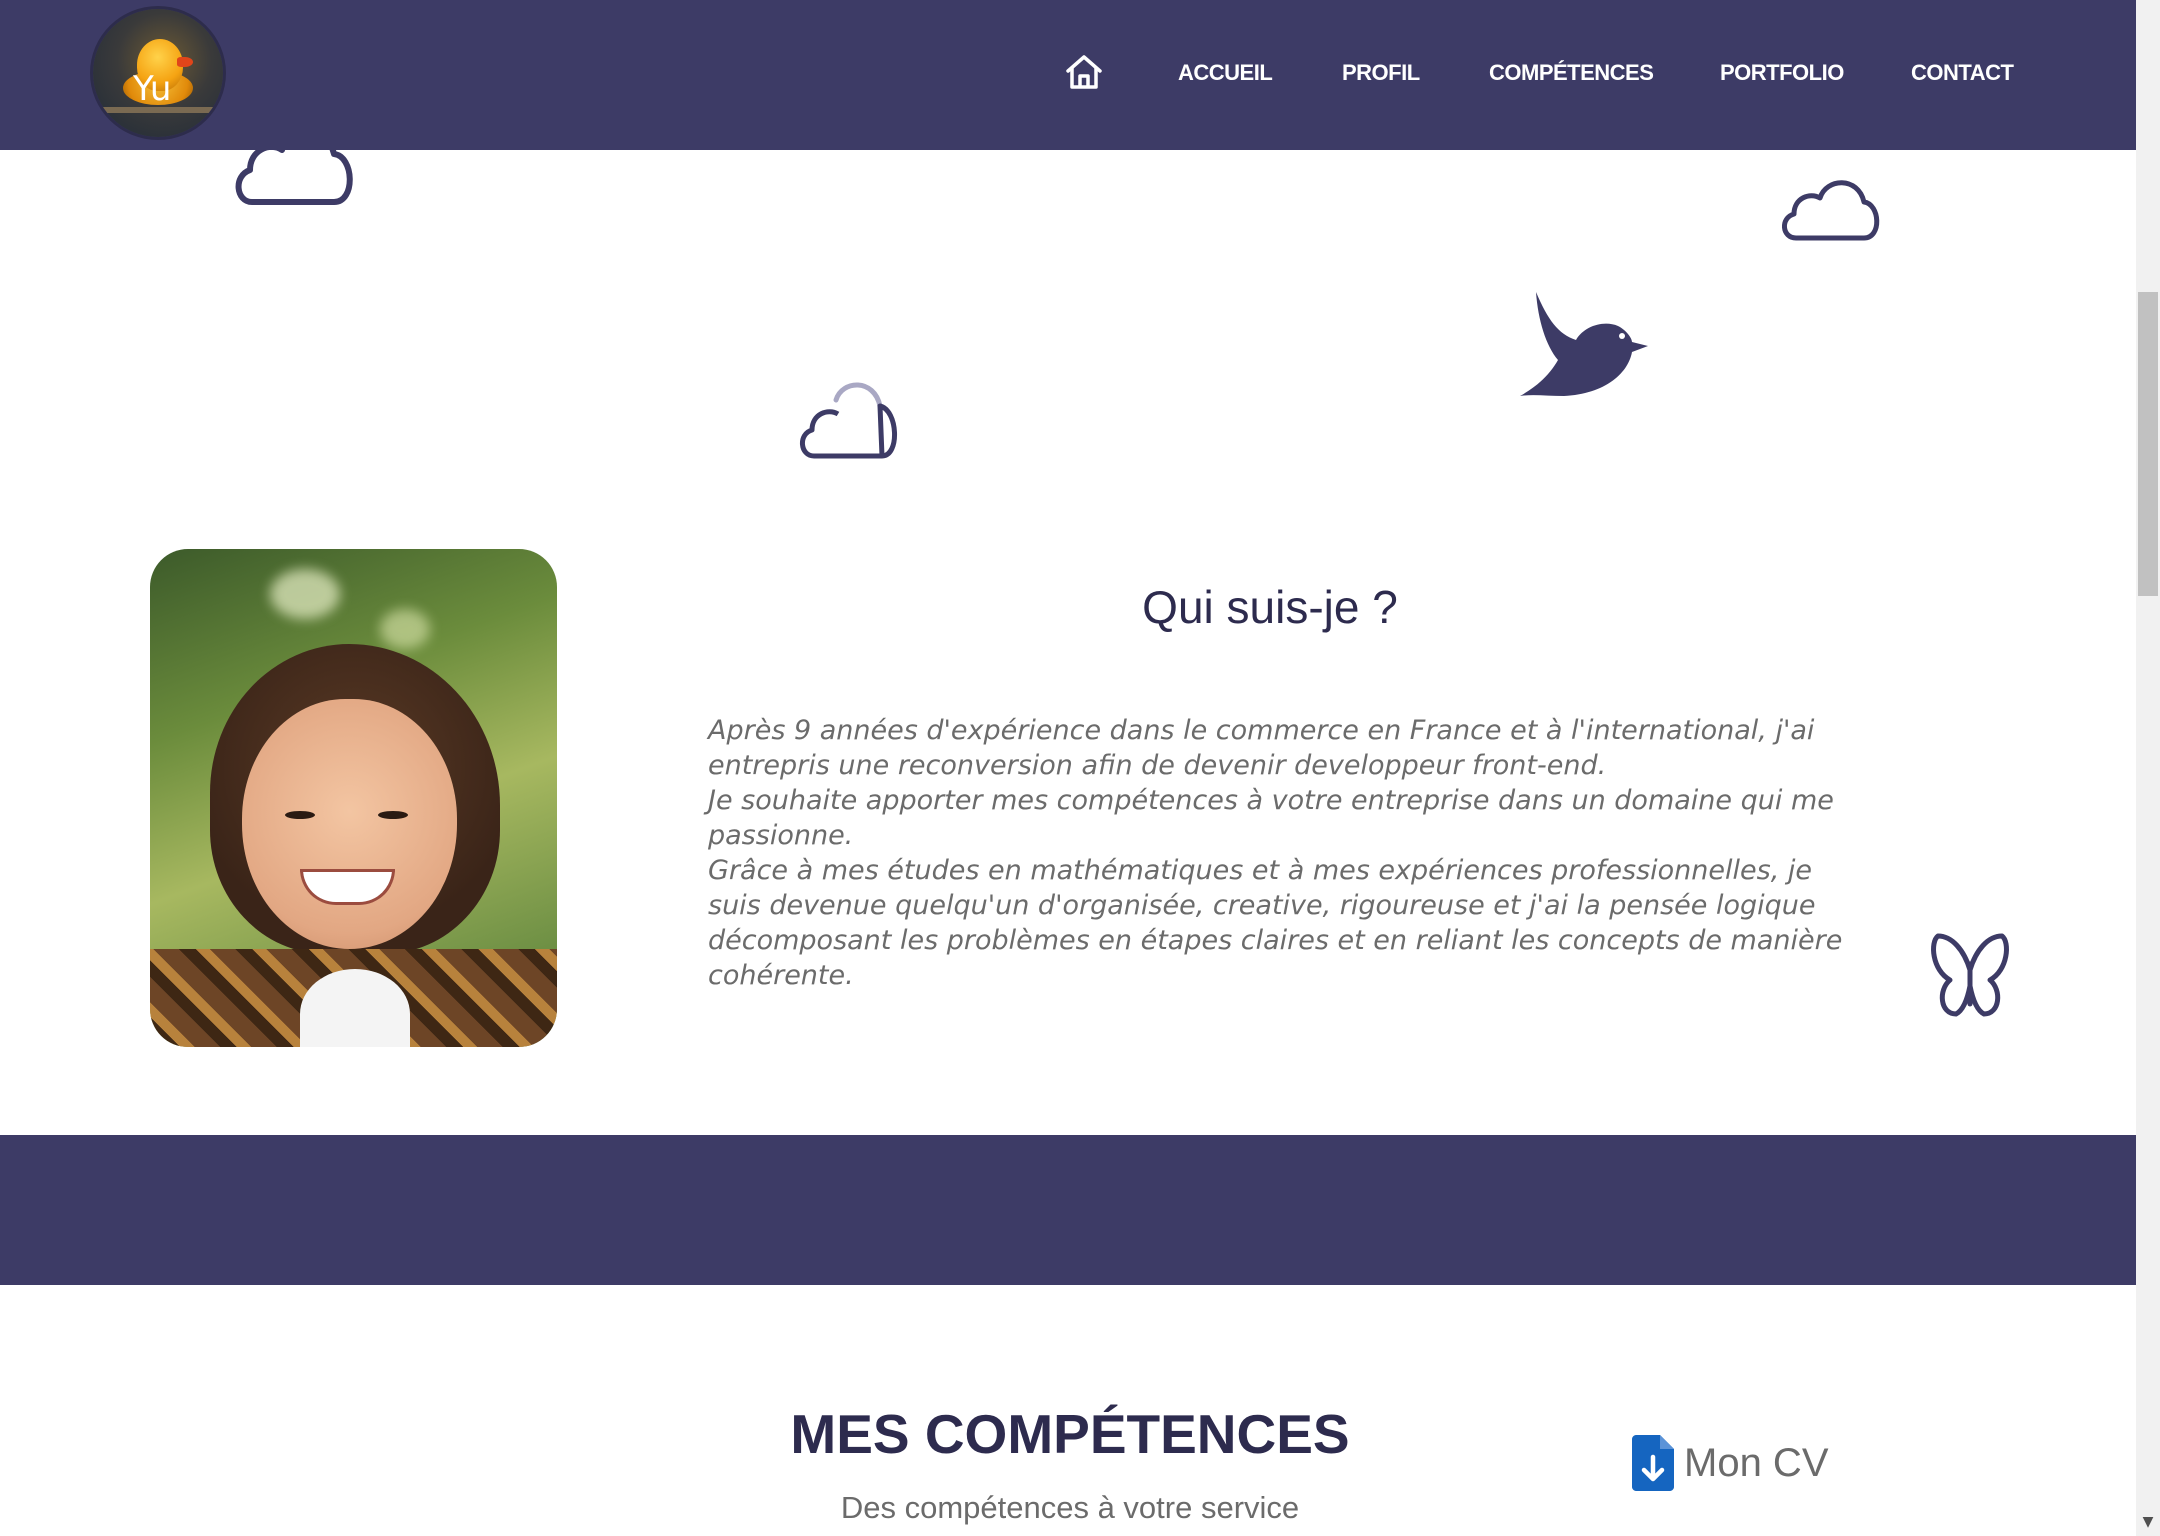 The image size is (2160, 1536). What do you see at coordinates (185, 62) in the screenshot?
I see `logo-duck-beak` at bounding box center [185, 62].